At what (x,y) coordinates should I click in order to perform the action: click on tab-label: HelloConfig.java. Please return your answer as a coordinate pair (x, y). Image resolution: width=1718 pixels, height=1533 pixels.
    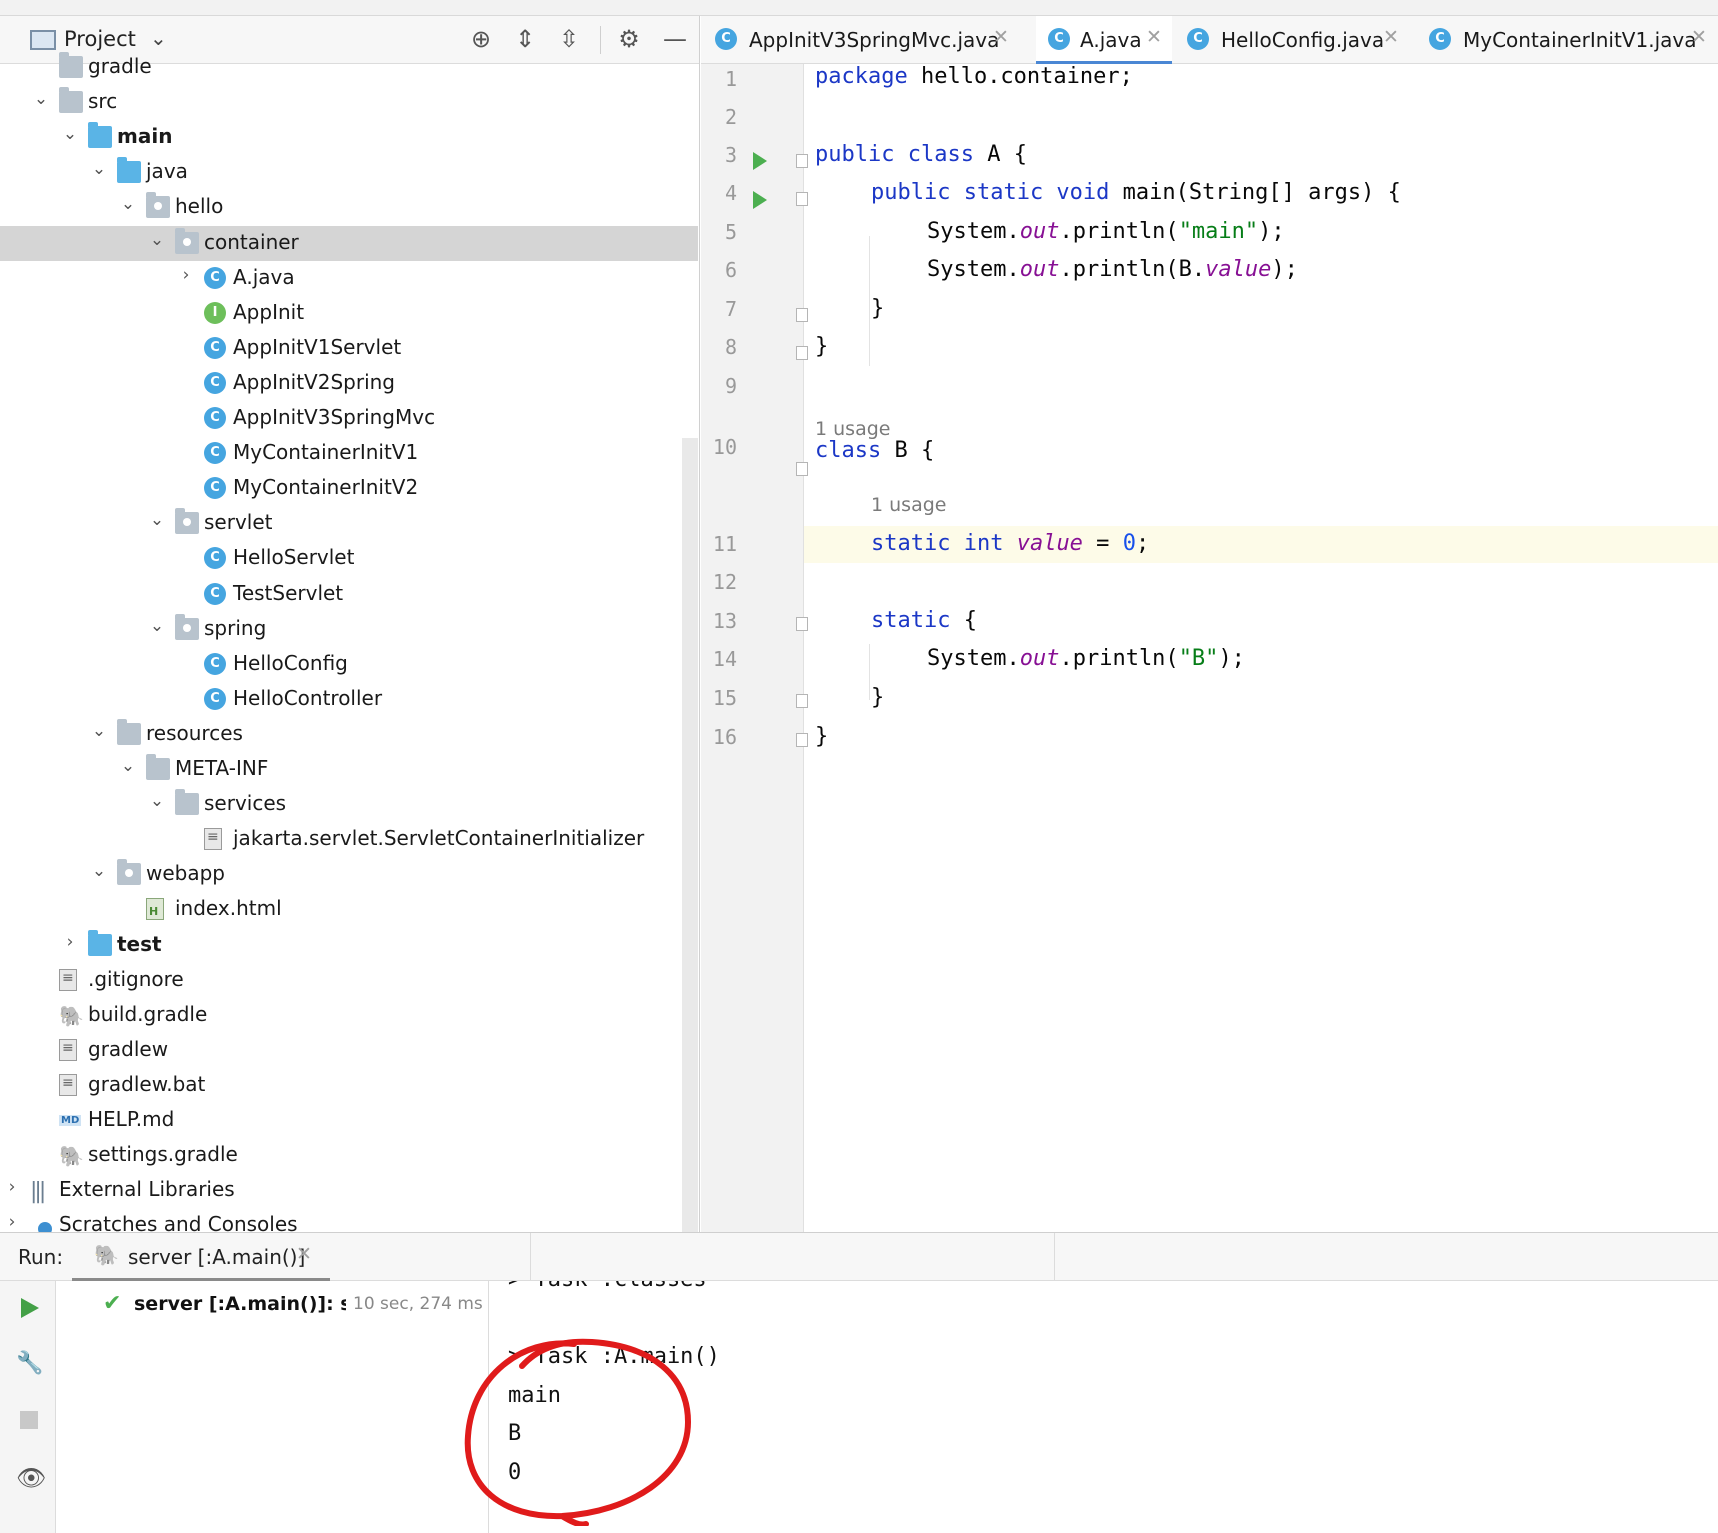
    Looking at the image, I should click on (1303, 40).